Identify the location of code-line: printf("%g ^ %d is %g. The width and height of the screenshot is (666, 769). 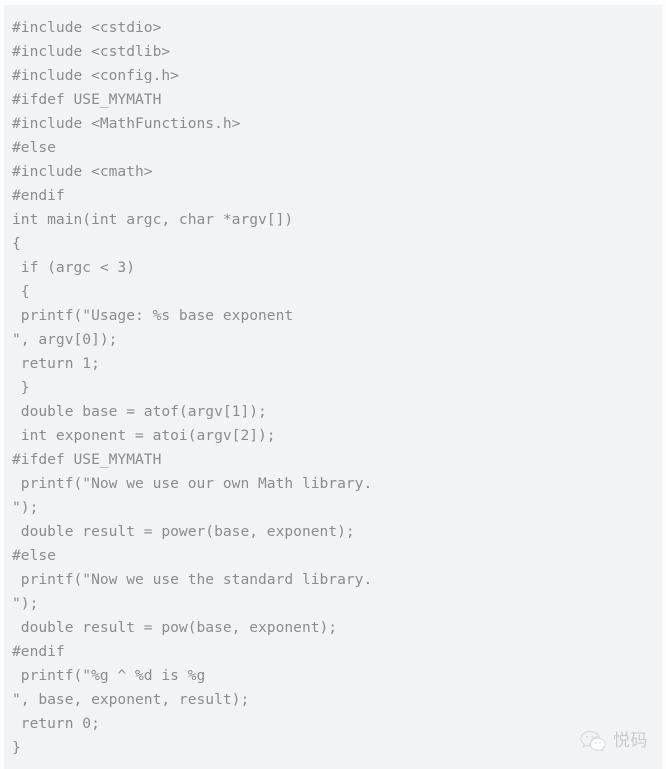
(109, 675).